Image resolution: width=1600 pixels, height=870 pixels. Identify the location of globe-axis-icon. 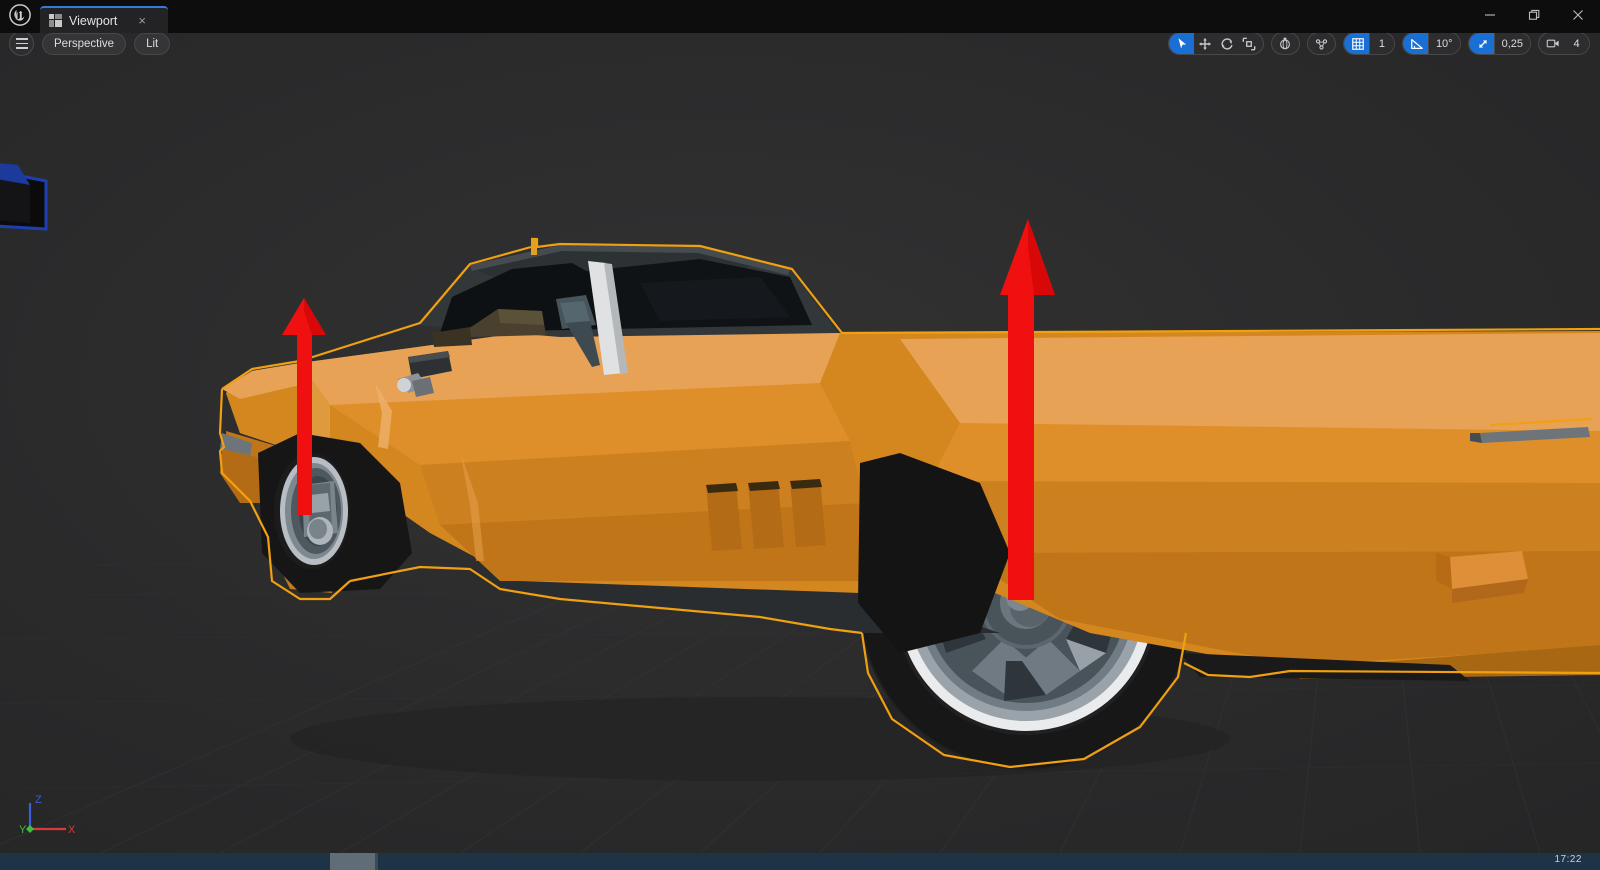
(1285, 43).